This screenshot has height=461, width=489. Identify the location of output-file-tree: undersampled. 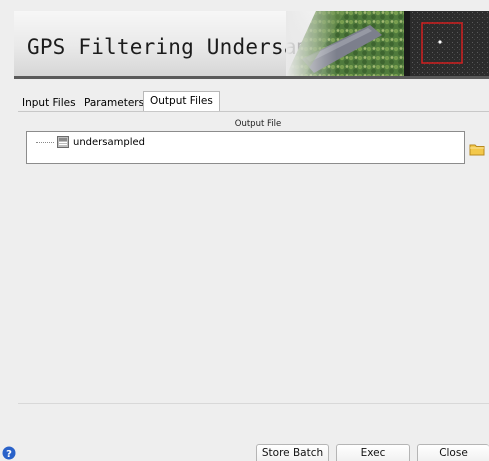
(245, 147).